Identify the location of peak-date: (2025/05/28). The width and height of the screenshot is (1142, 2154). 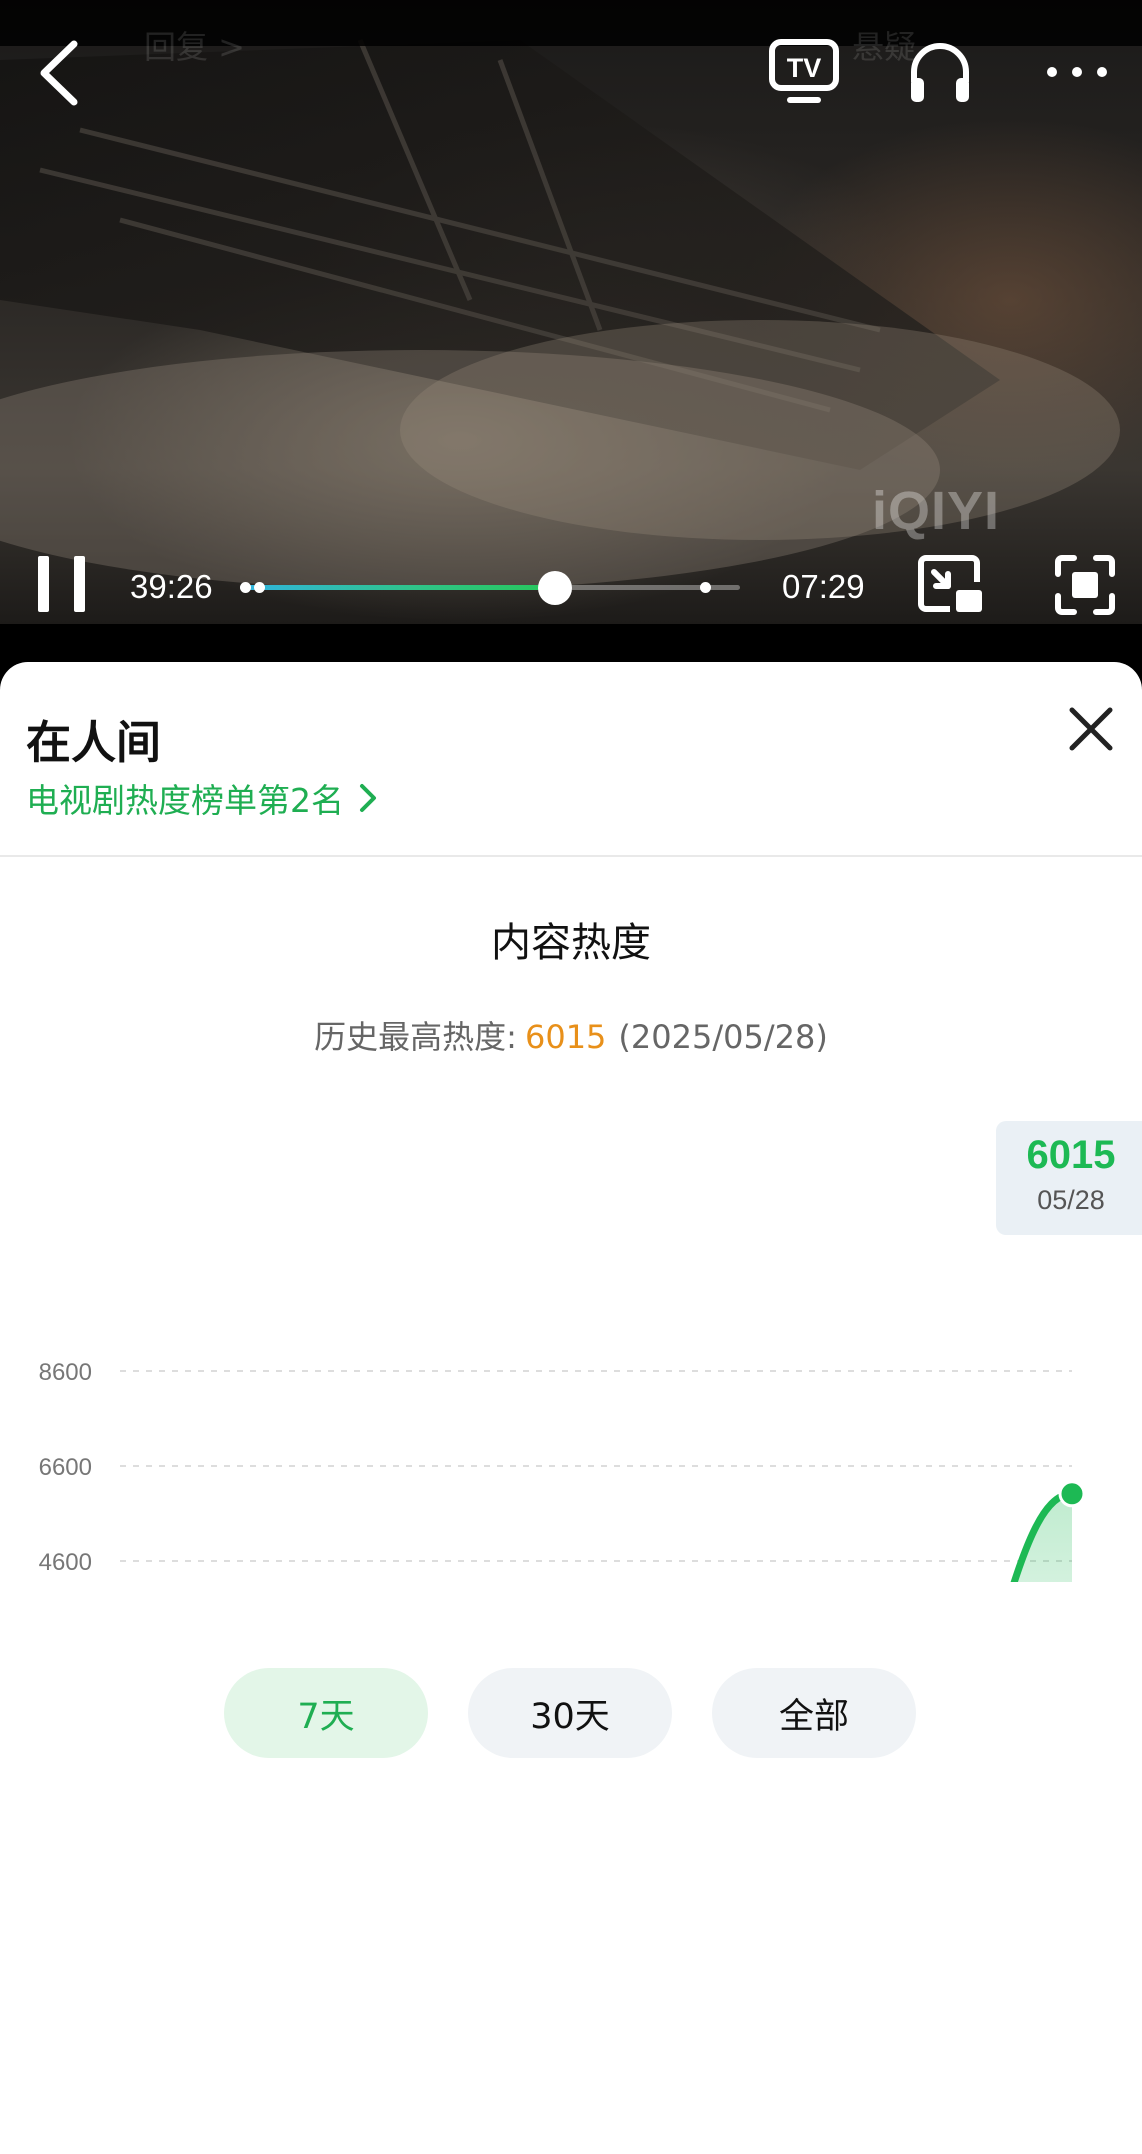
(723, 1037).